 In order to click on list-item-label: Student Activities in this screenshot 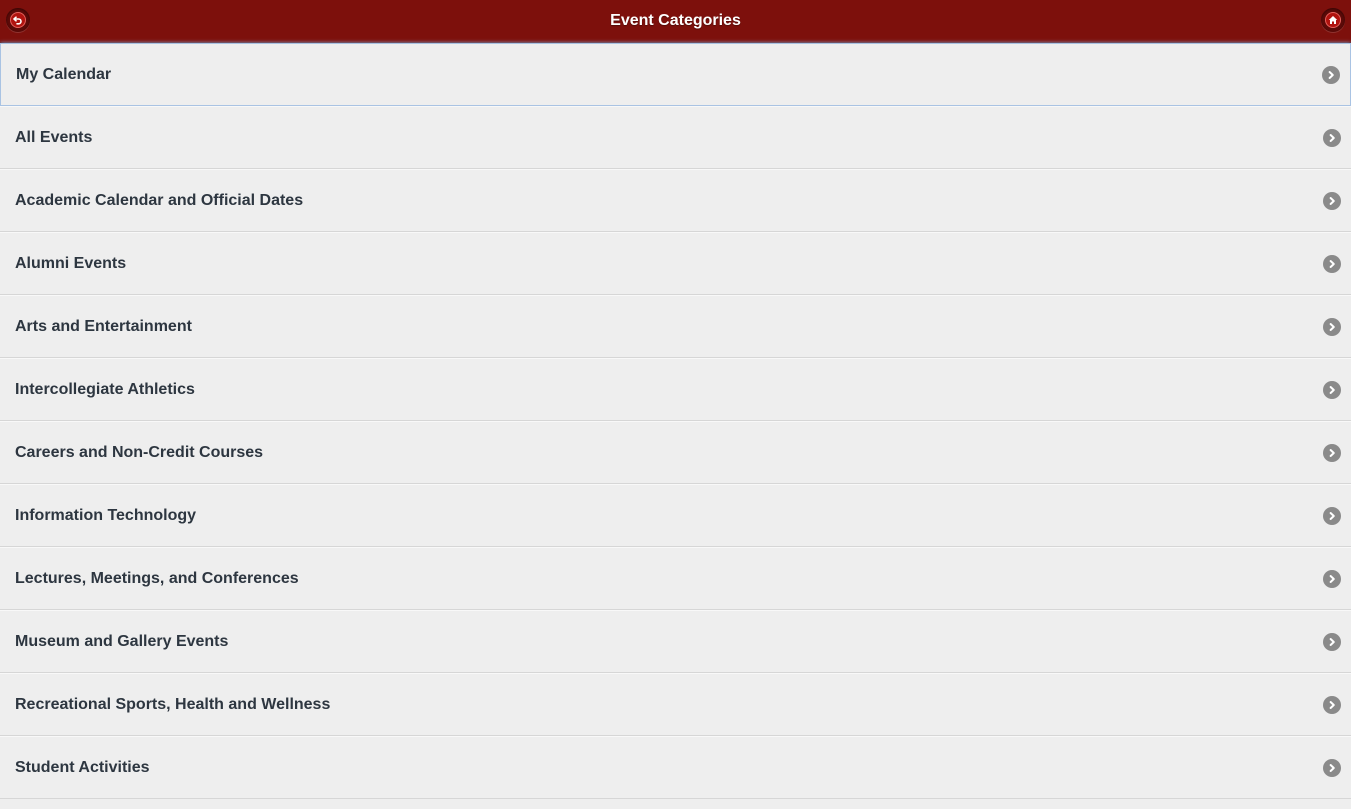, I will do `click(82, 767)`.